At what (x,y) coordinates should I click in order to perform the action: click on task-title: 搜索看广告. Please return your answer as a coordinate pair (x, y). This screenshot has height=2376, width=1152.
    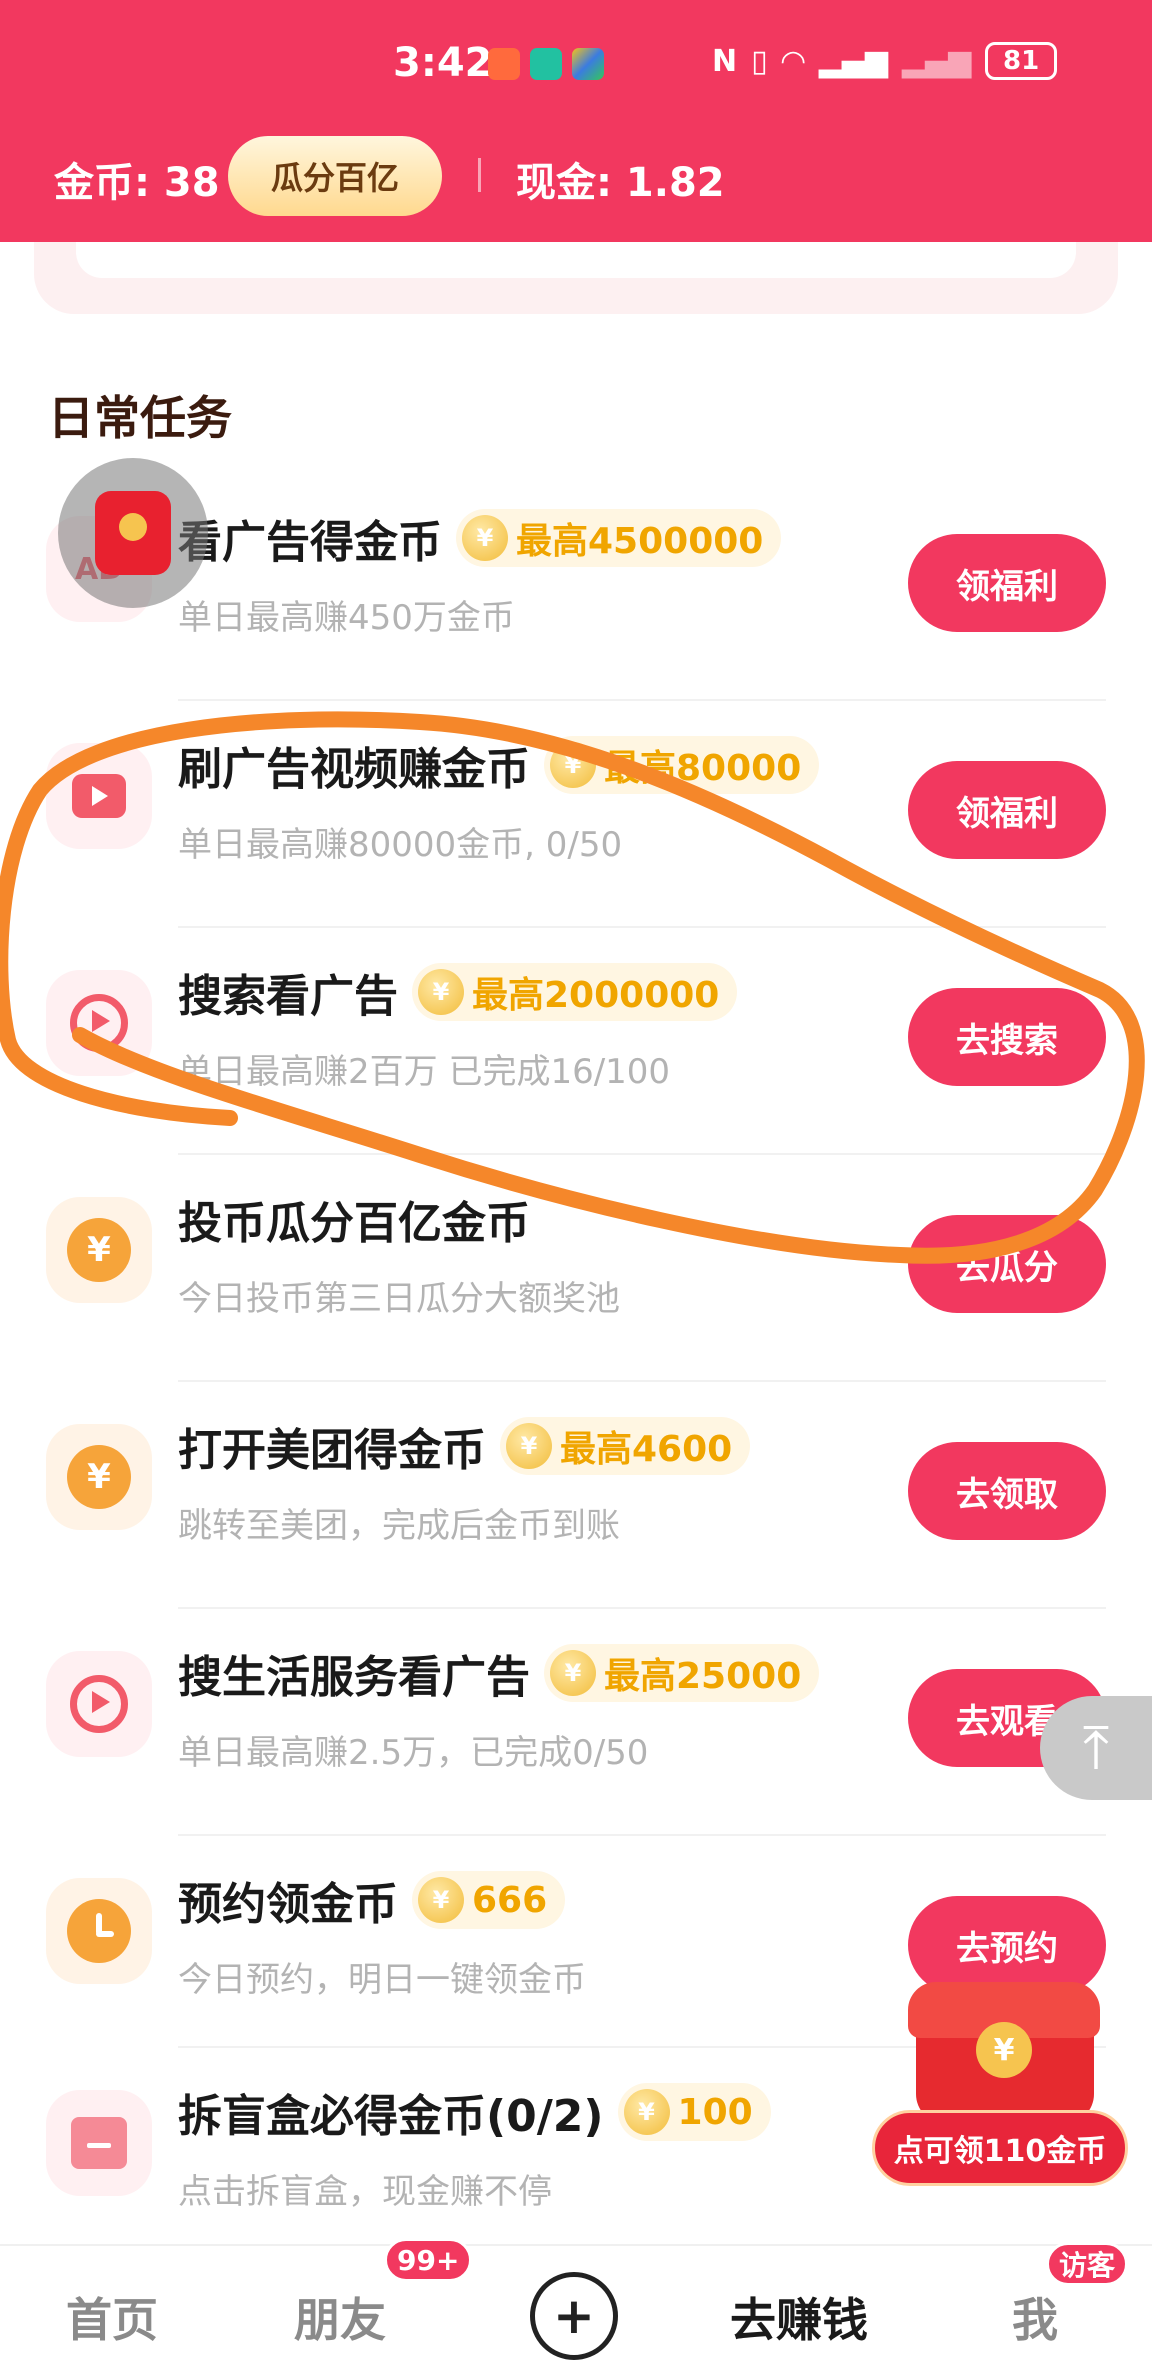
    Looking at the image, I should click on (288, 996).